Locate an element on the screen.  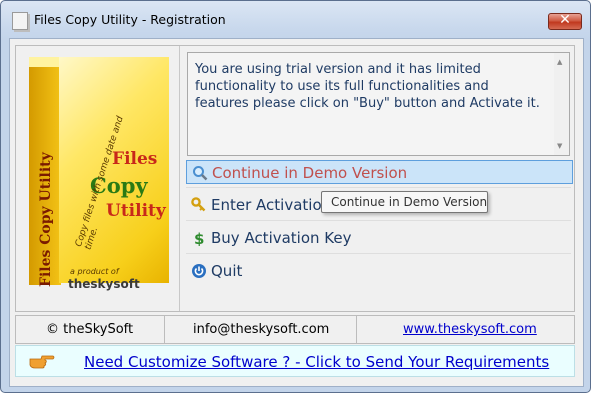
title-bar: Files Copy Utility - Registration ✕ is located at coordinates (295, 19).